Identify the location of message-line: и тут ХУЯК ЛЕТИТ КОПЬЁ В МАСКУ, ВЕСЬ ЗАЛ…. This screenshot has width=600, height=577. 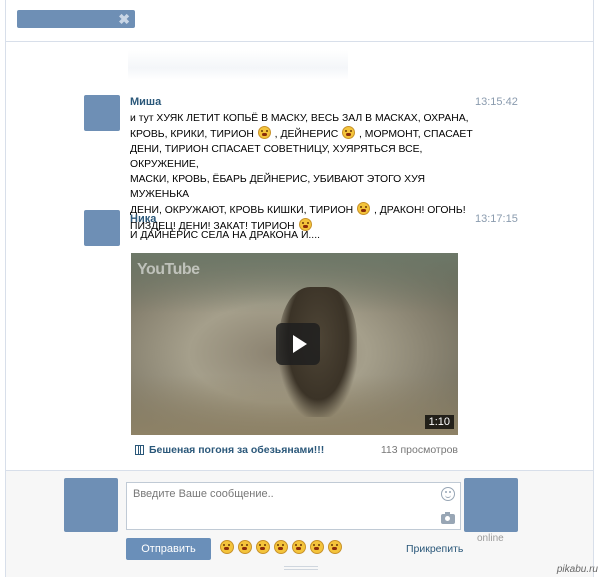
(302, 118).